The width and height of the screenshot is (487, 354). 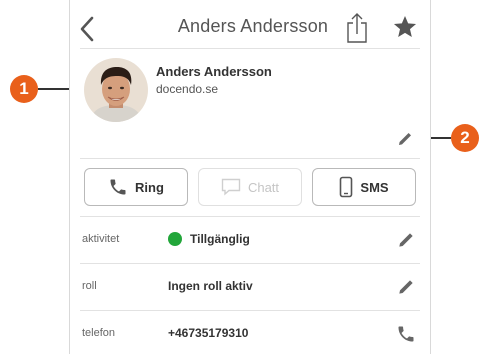 I want to click on role-value: Ingen roll aktiv, so click(x=210, y=286).